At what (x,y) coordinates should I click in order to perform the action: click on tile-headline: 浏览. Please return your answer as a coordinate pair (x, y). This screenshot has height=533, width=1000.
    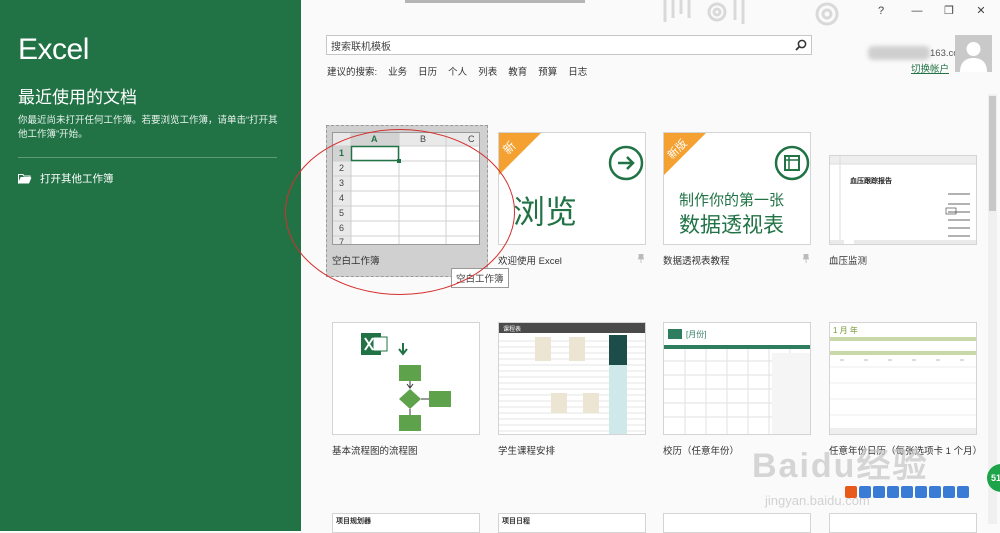
    Looking at the image, I should click on (545, 212).